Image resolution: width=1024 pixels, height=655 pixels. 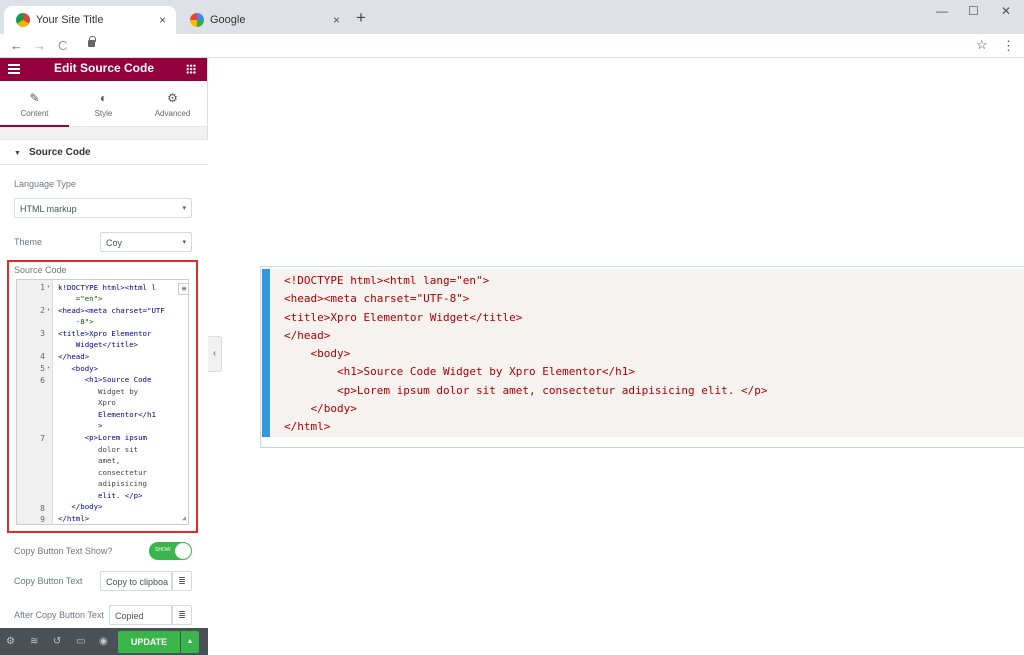 I want to click on tab-your-site-title: Your Site Title ×, so click(x=90, y=20).